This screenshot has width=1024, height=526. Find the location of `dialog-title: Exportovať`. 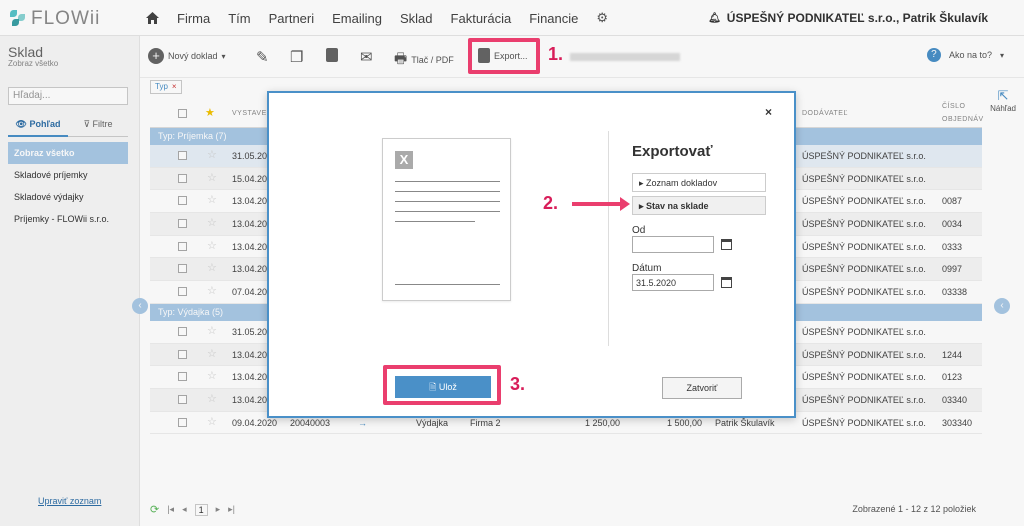

dialog-title: Exportovať is located at coordinates (672, 151).